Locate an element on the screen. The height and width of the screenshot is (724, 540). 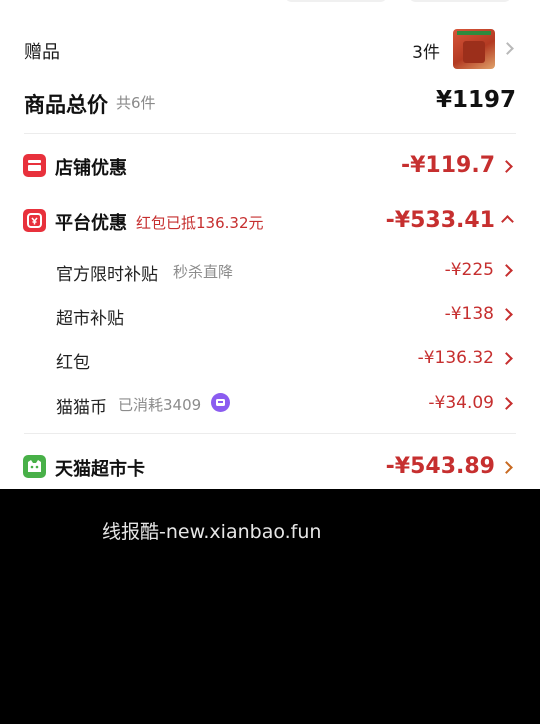
item-label: 超市补贴 is located at coordinates (90, 319).